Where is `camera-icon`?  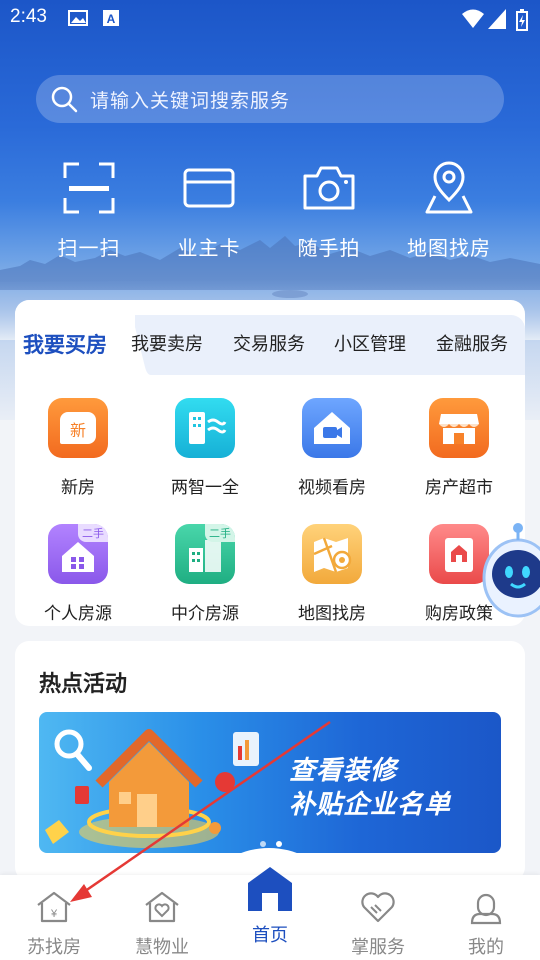
camera-icon is located at coordinates (329, 188).